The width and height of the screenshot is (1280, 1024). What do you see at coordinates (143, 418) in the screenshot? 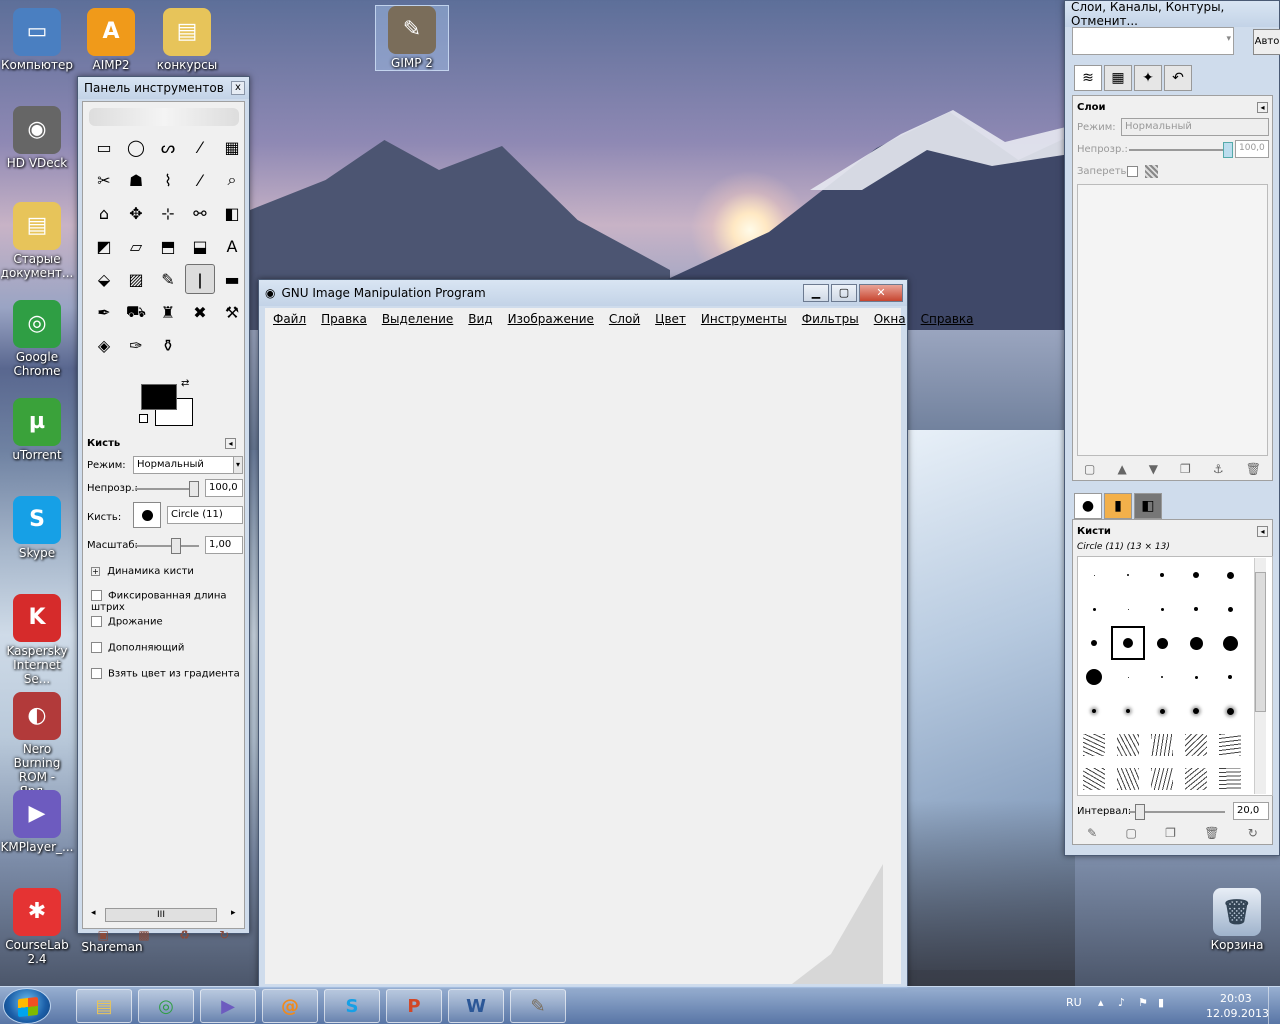
I see `default-colors-icon` at bounding box center [143, 418].